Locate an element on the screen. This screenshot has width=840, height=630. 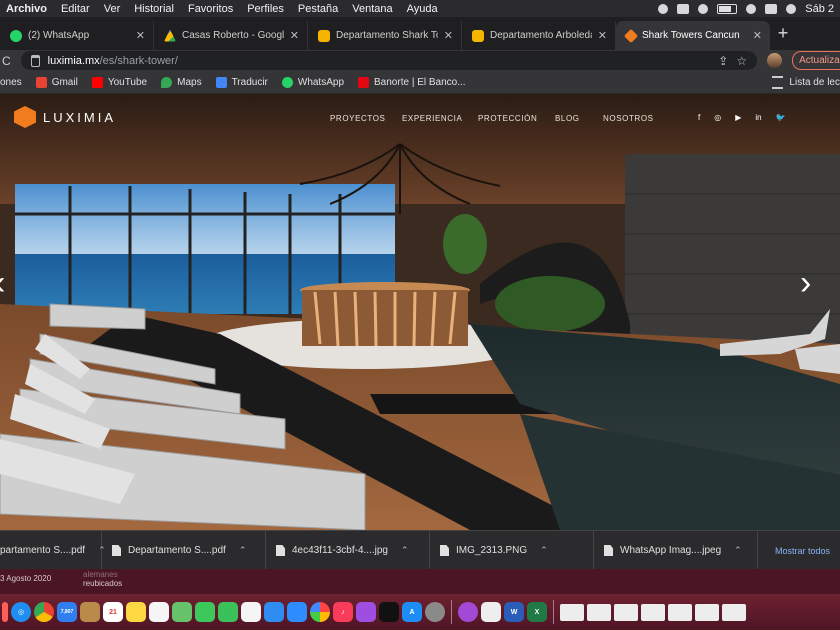
safari-icon: ◎ is located at coordinates (21, 612).